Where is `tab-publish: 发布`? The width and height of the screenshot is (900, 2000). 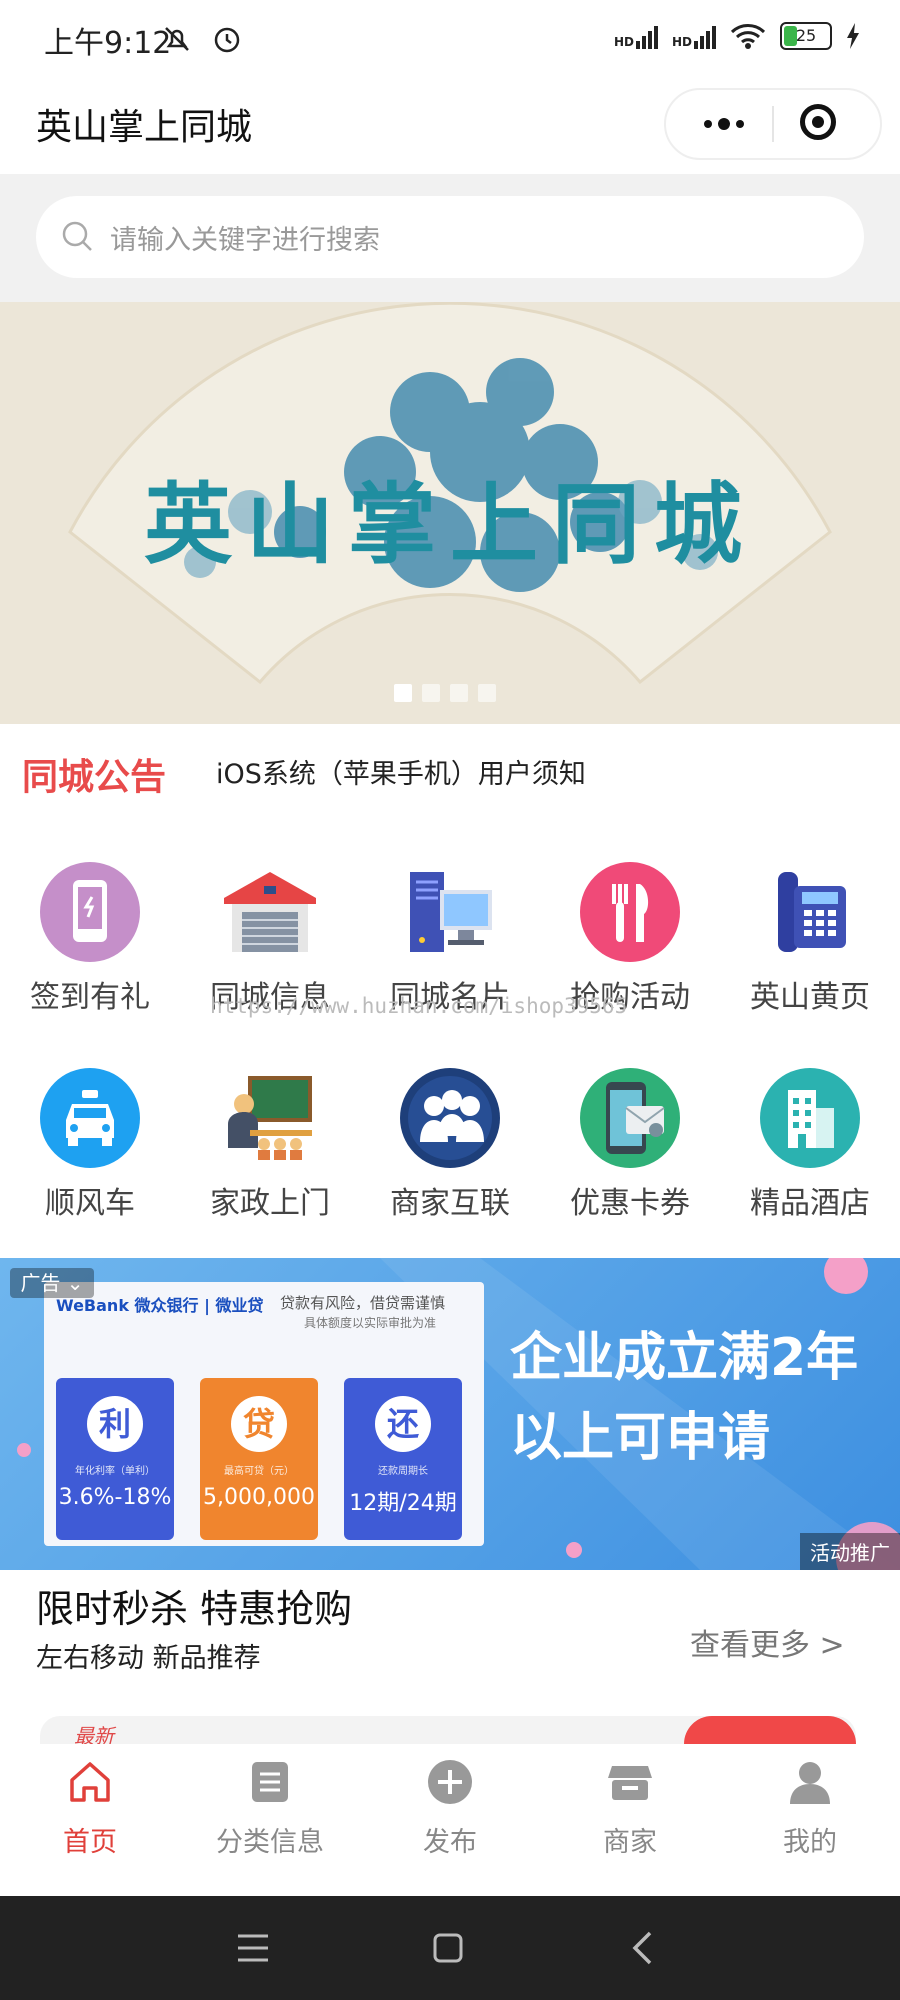
tab-publish: 发布 is located at coordinates (450, 1818).